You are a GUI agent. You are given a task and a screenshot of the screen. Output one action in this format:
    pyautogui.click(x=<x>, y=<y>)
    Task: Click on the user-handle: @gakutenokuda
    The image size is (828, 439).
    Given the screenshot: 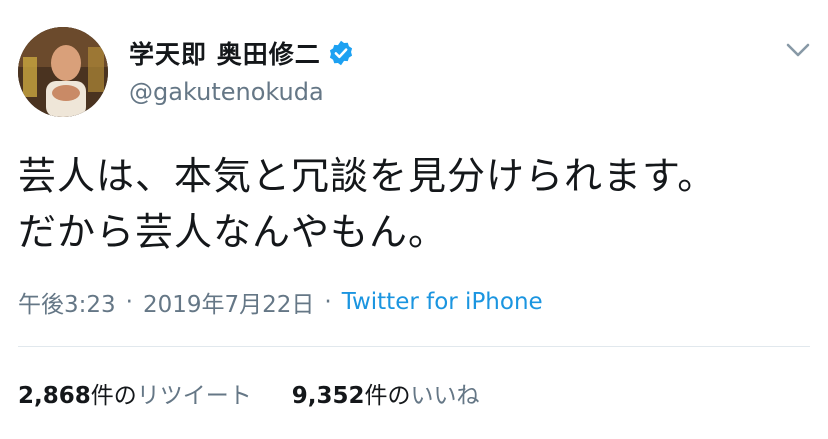 What is the action you would take?
    pyautogui.click(x=226, y=92)
    